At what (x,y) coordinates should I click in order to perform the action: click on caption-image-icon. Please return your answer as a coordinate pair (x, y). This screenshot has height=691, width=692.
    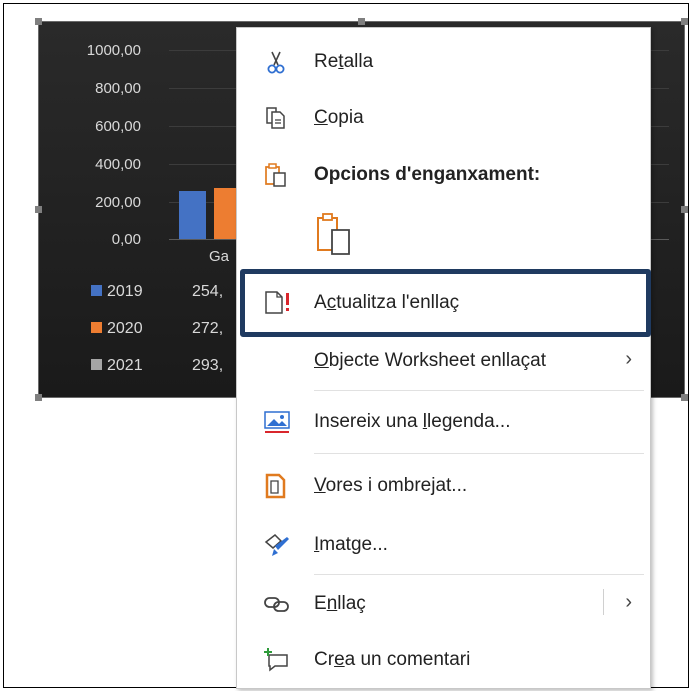
    Looking at the image, I should click on (276, 422).